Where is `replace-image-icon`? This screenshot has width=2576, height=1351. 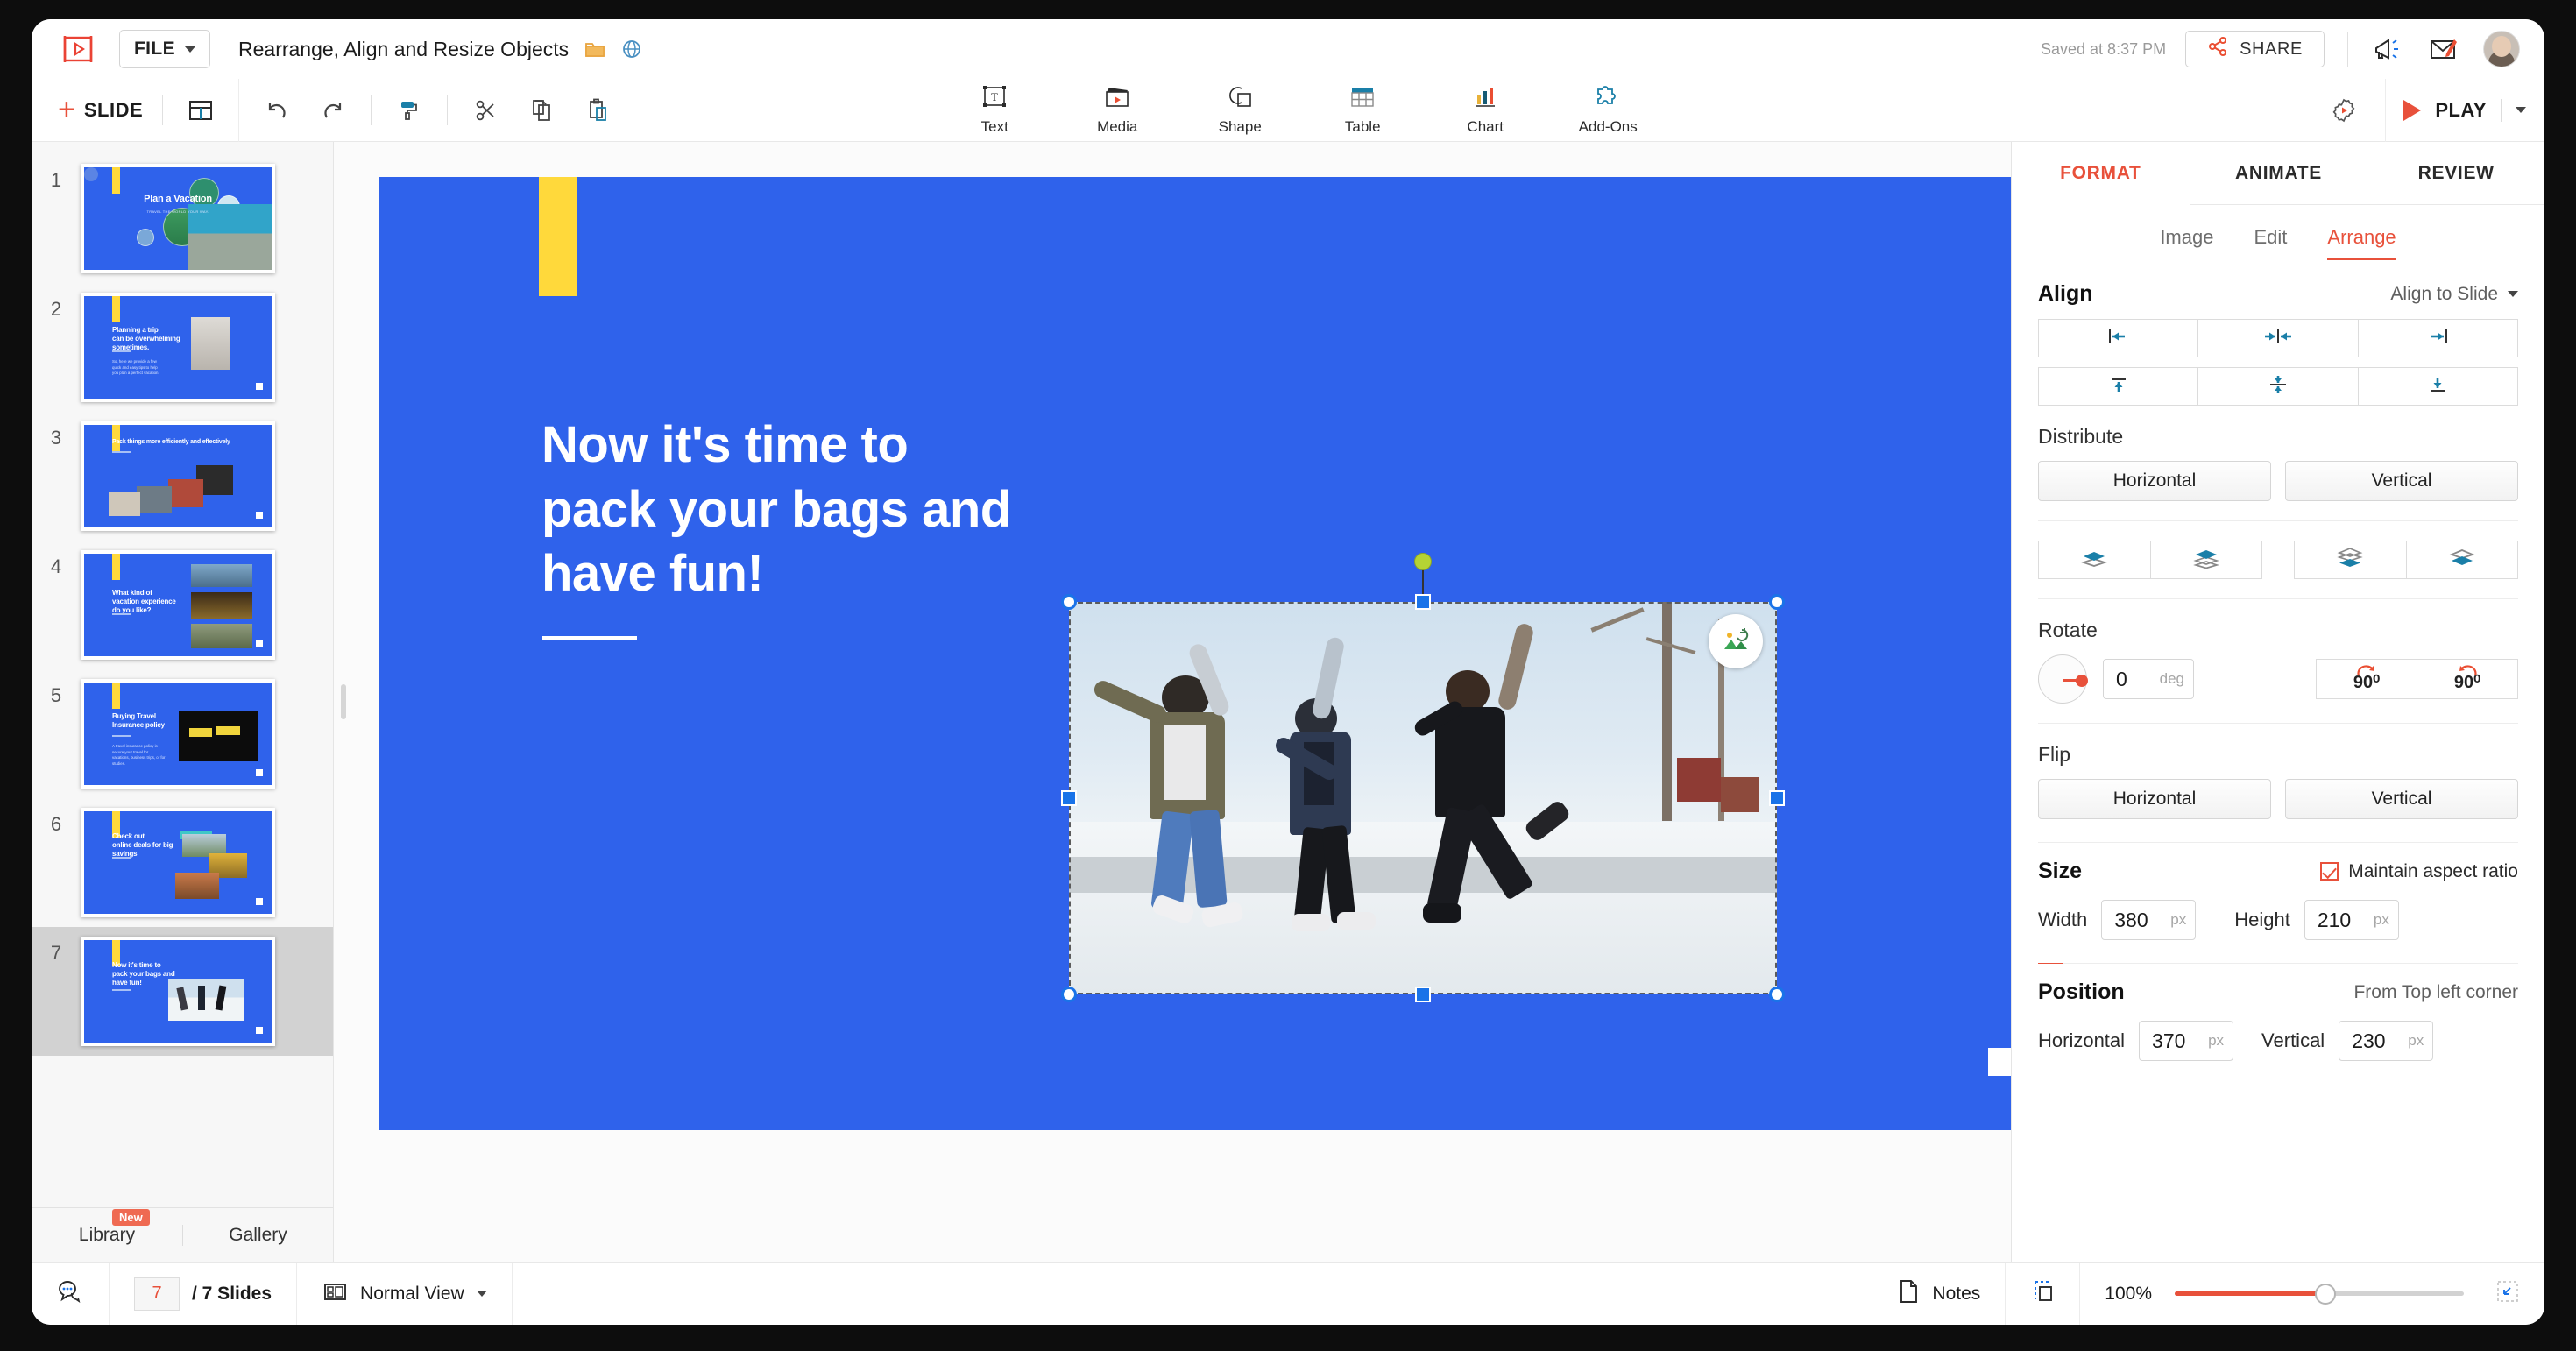
replace-image-icon is located at coordinates (1736, 641).